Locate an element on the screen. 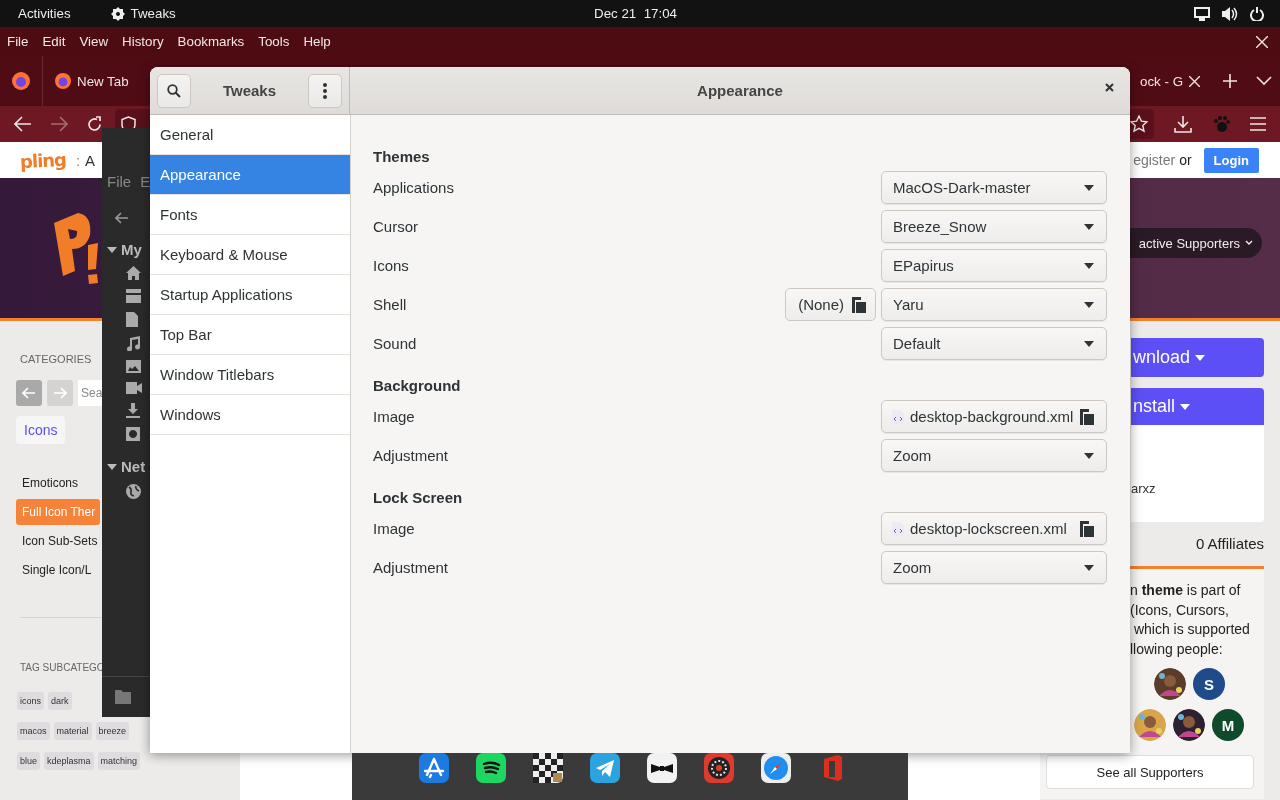 The height and width of the screenshot is (800, 1280). dropdown: Default is located at coordinates (994, 343).